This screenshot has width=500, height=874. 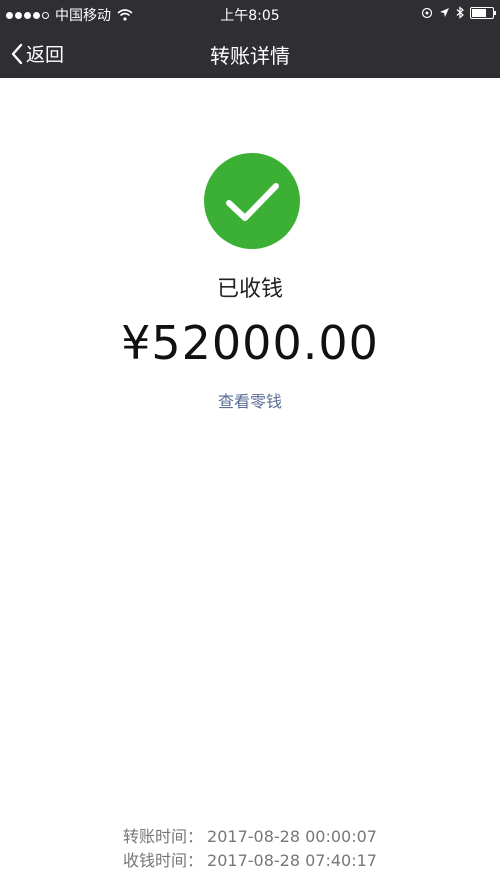 I want to click on transfer-amount: ¥52000.00, so click(x=250, y=343).